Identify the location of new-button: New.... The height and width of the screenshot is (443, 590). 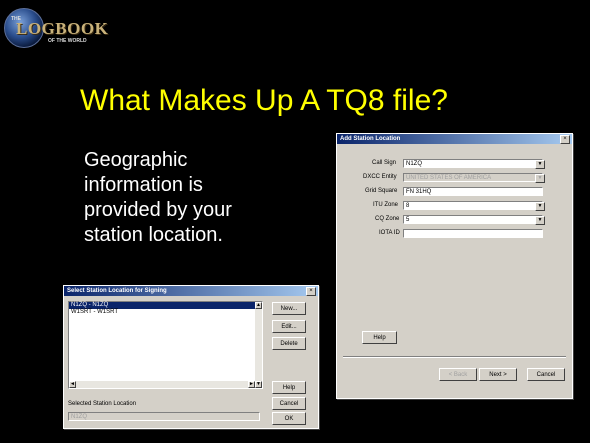
(289, 308).